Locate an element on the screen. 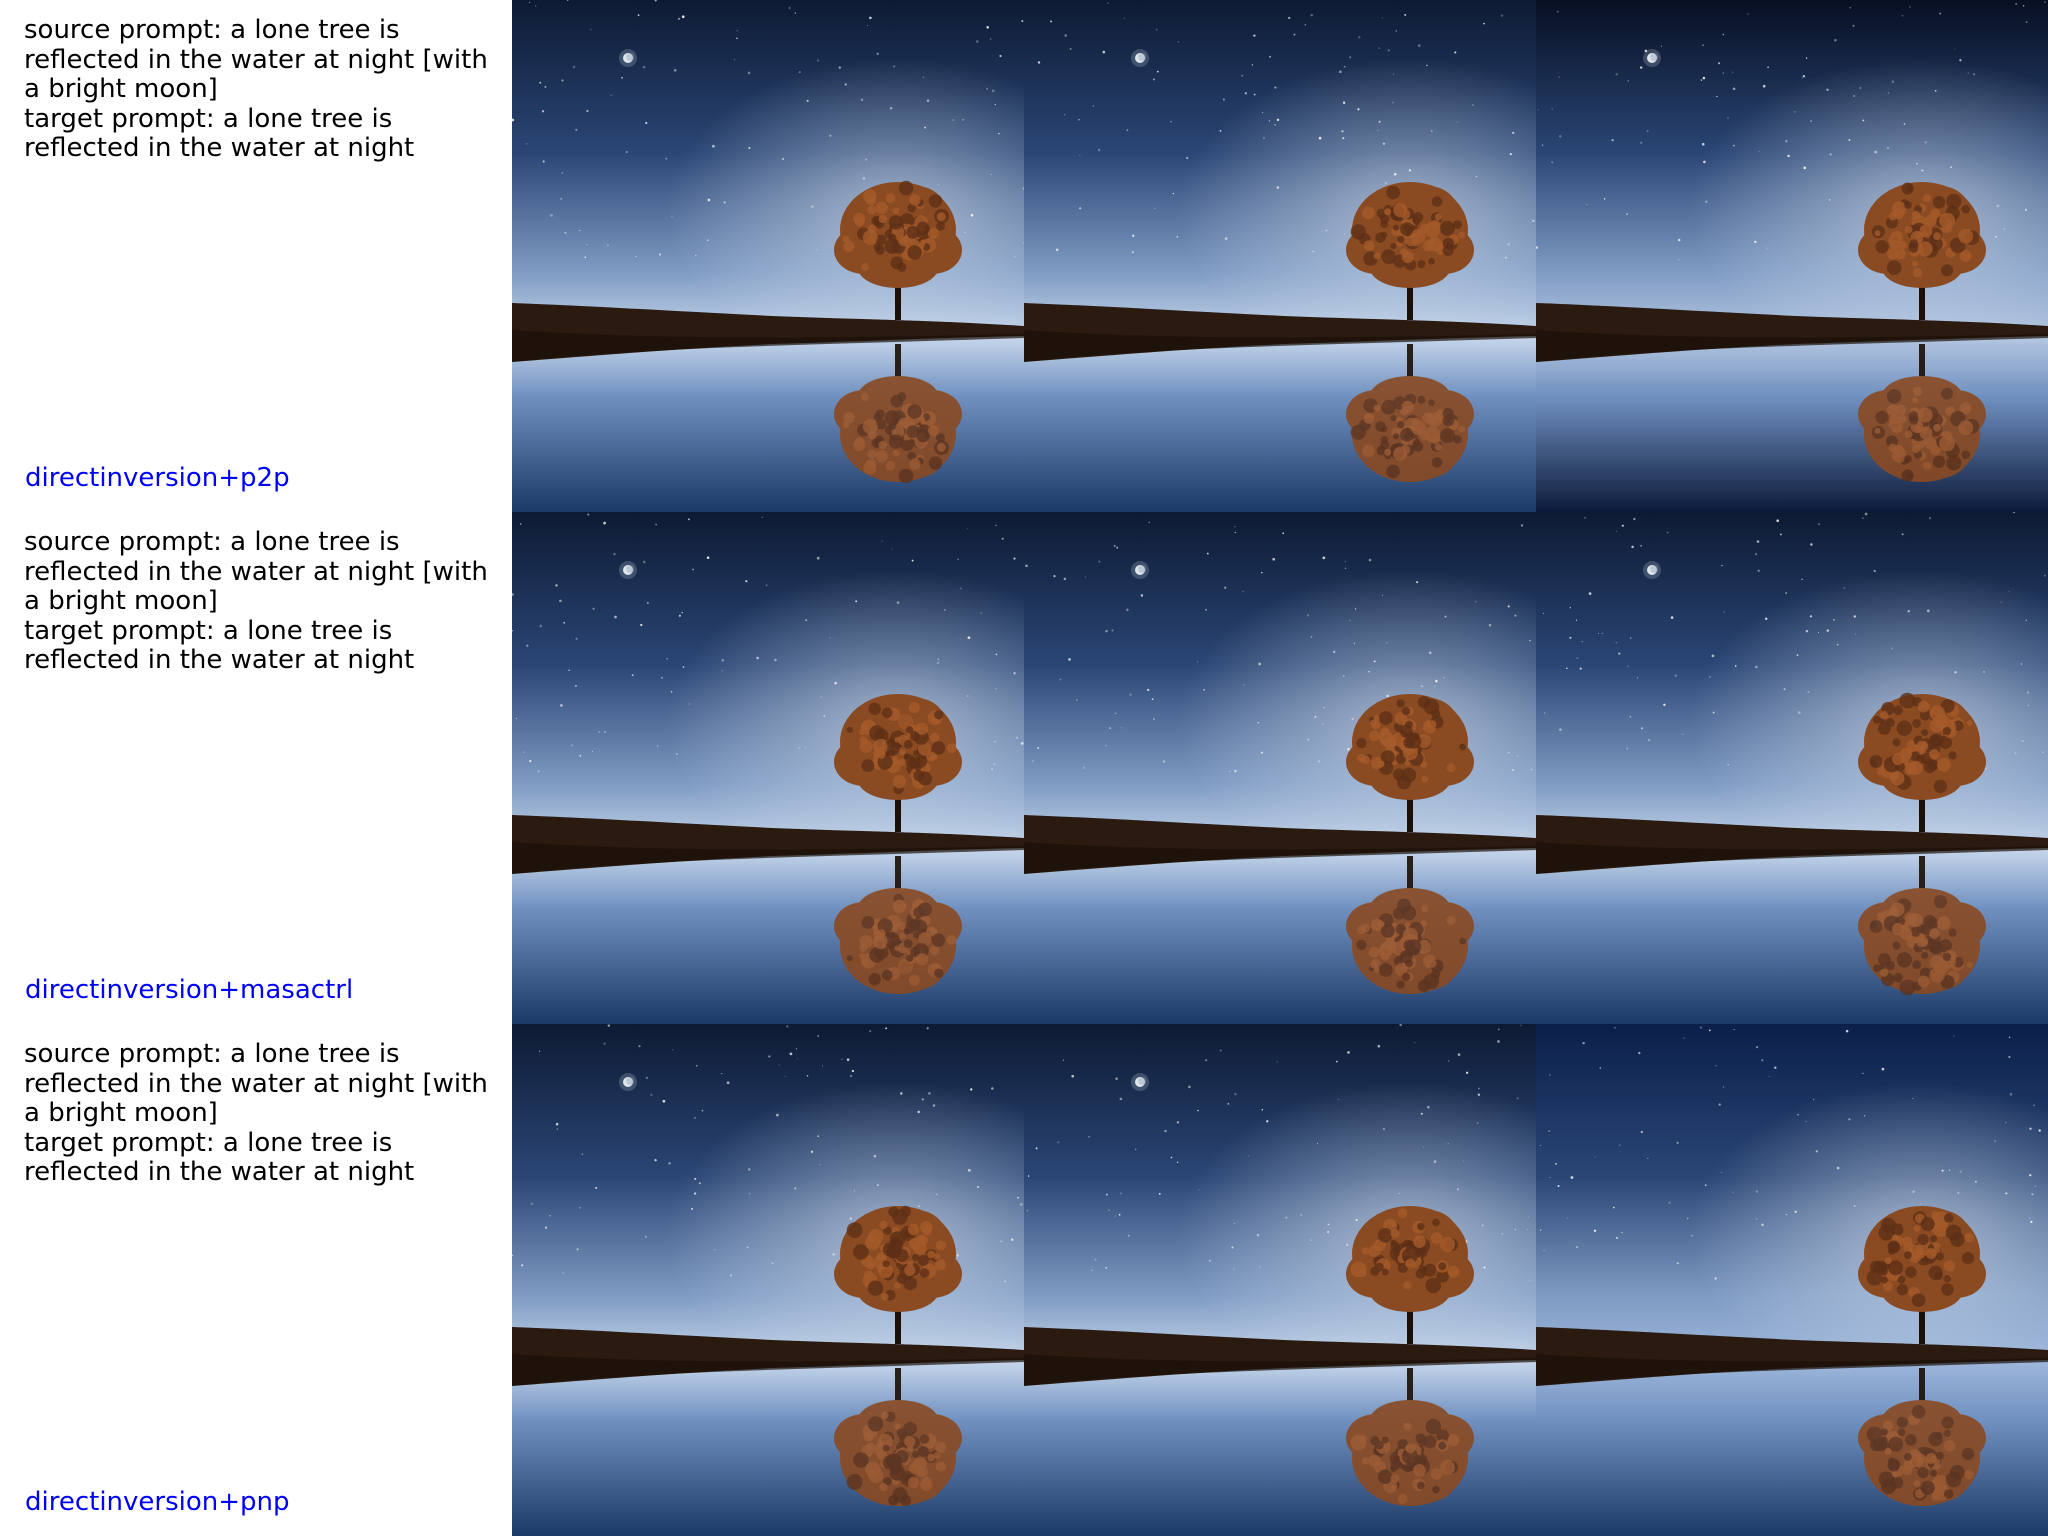 The width and height of the screenshot is (2048, 1536). method-label: directinversion+pnp is located at coordinates (157, 1502).